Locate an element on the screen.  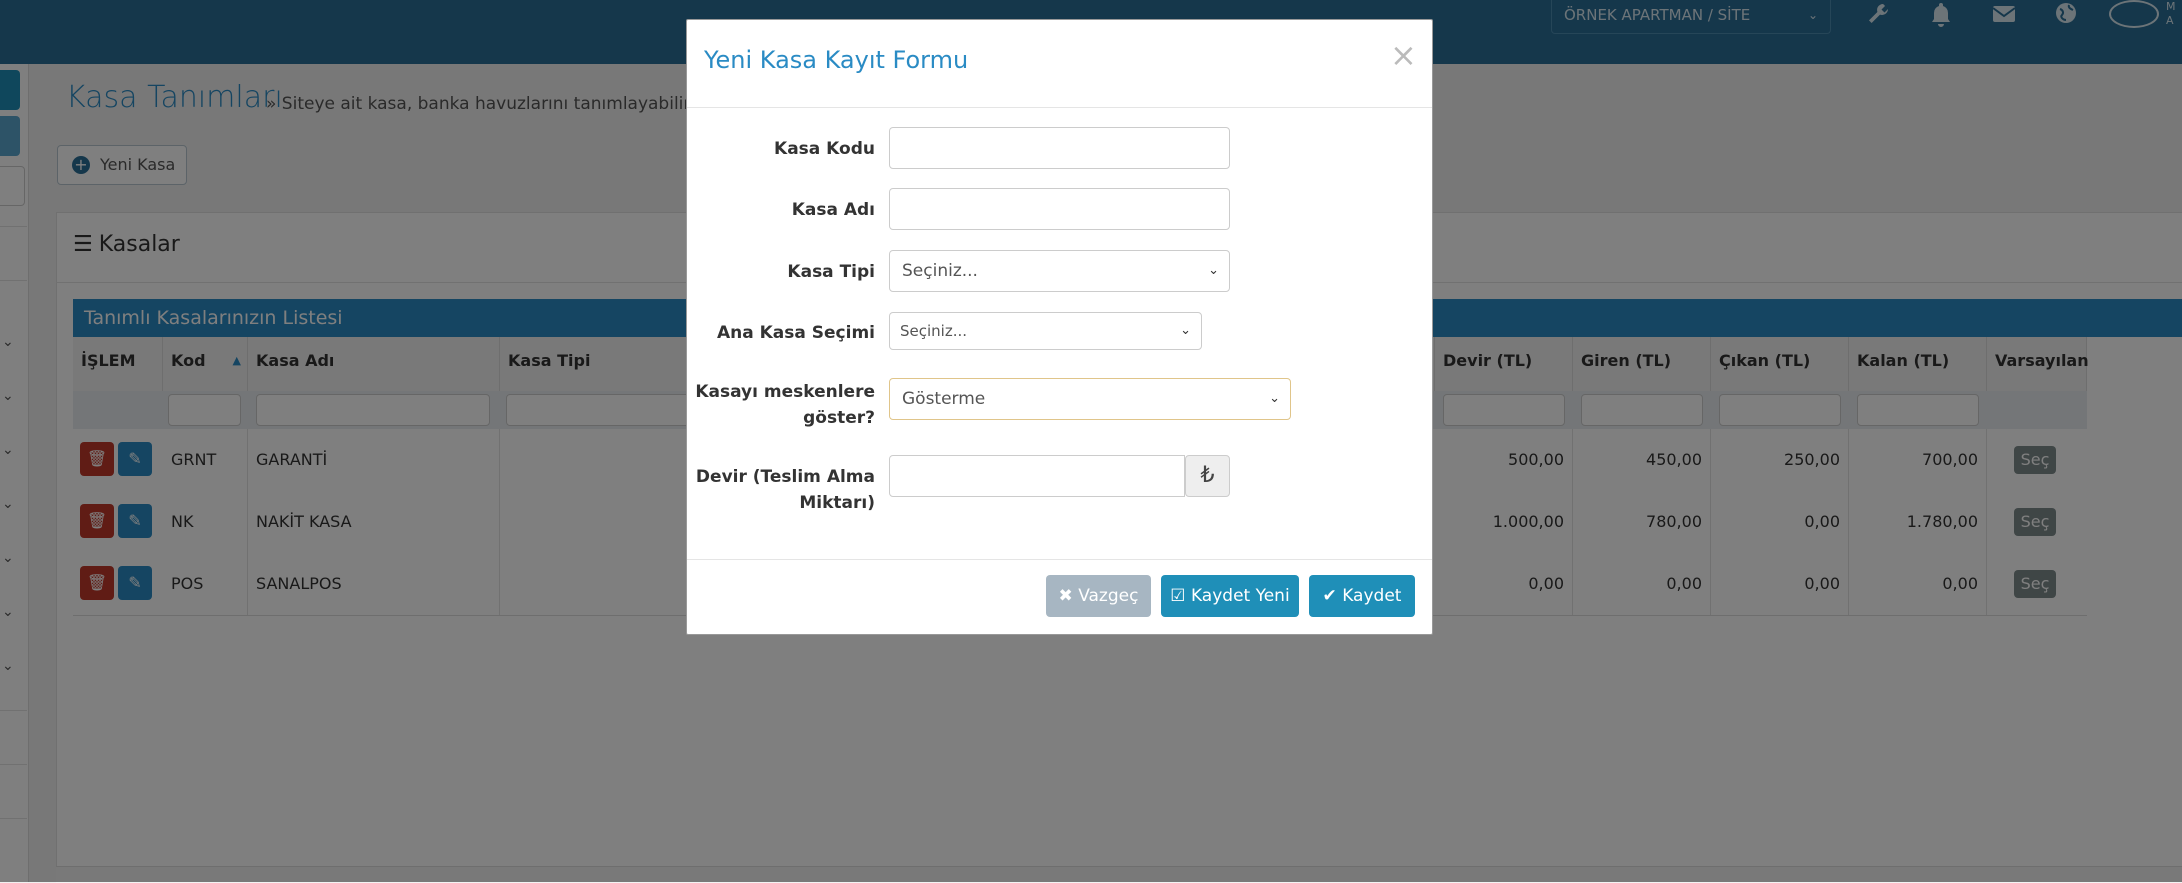
cancel-button: ✖ Vazgeç is located at coordinates (1098, 596).